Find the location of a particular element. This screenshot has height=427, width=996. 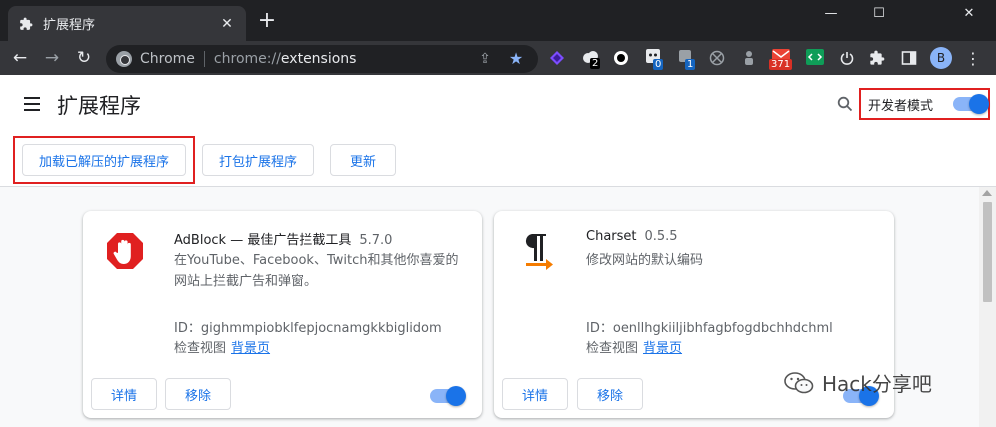

developer-mode-control: 开发者模式 is located at coordinates (924, 104).